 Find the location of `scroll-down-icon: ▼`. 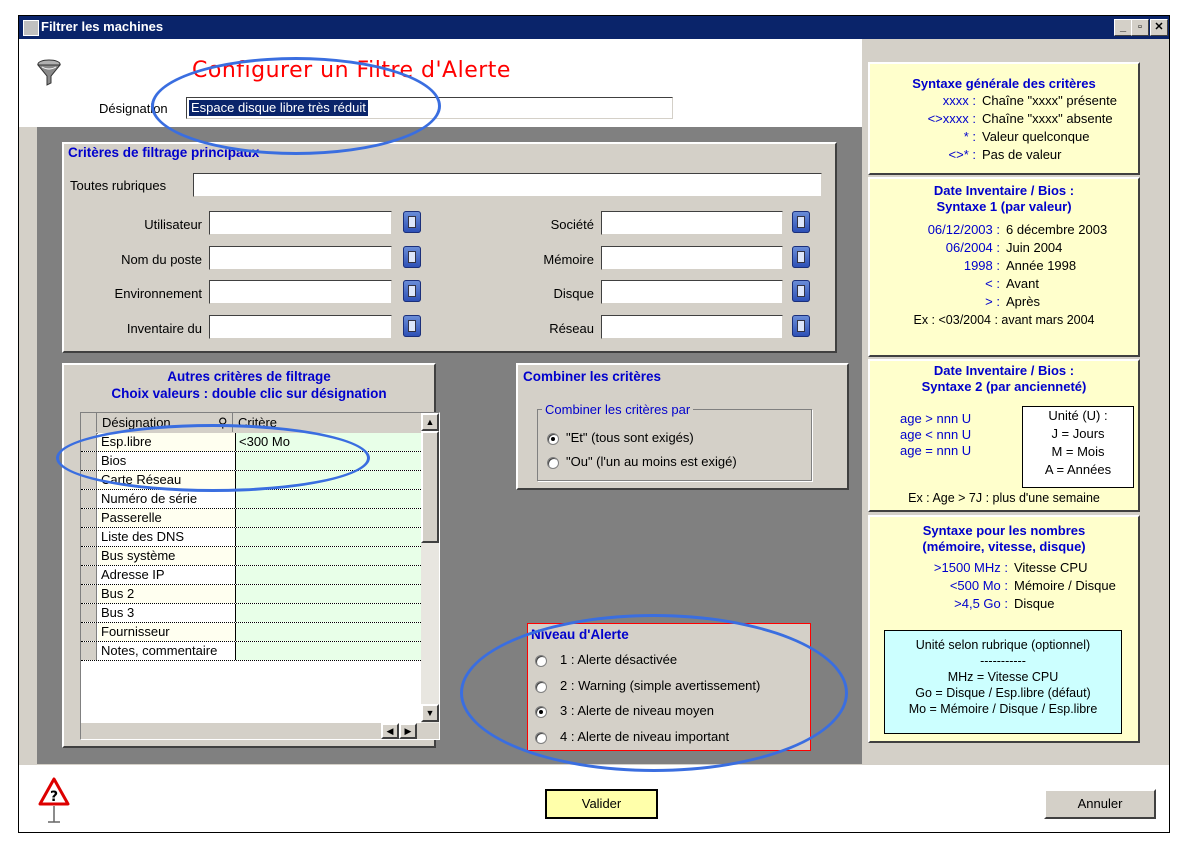

scroll-down-icon: ▼ is located at coordinates (430, 713).